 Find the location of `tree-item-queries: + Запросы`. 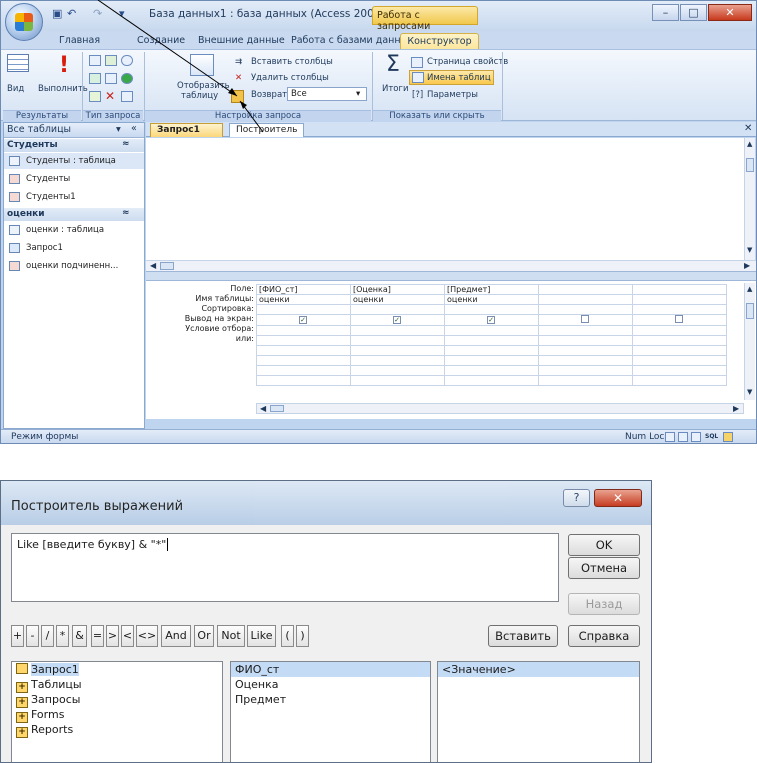

tree-item-queries: + Запросы is located at coordinates (117, 700).